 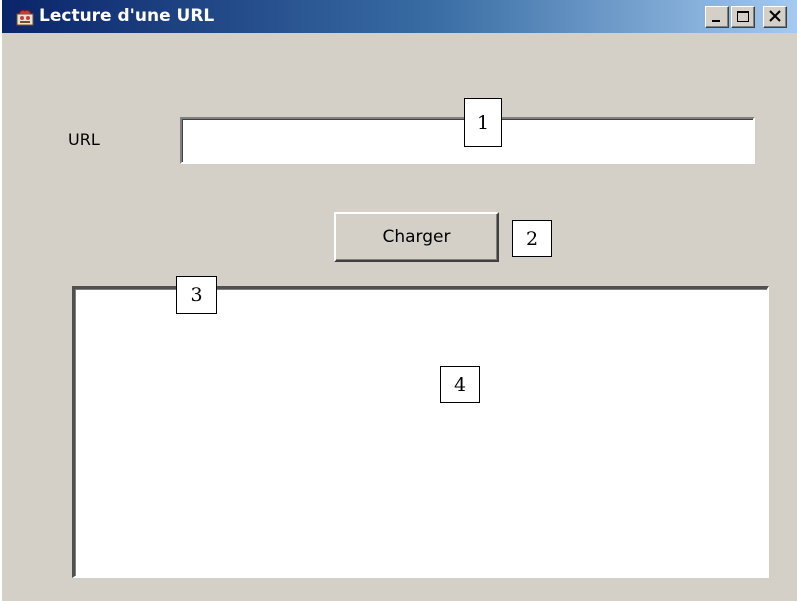 I want to click on callout-marker: 1, so click(x=483, y=122).